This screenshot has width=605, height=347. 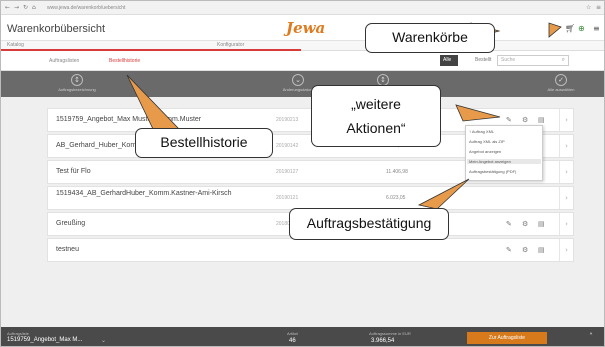 I want to click on cart-icon: 🛒︎, so click(x=570, y=28).